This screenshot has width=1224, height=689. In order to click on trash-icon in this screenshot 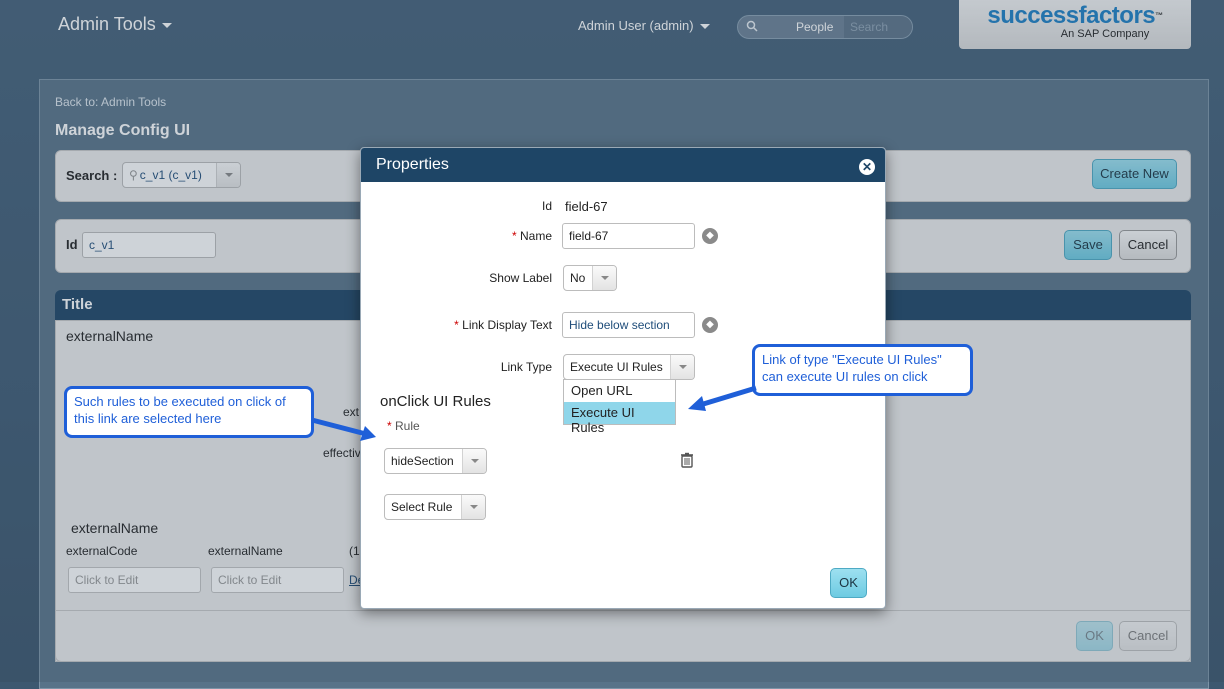, I will do `click(687, 460)`.